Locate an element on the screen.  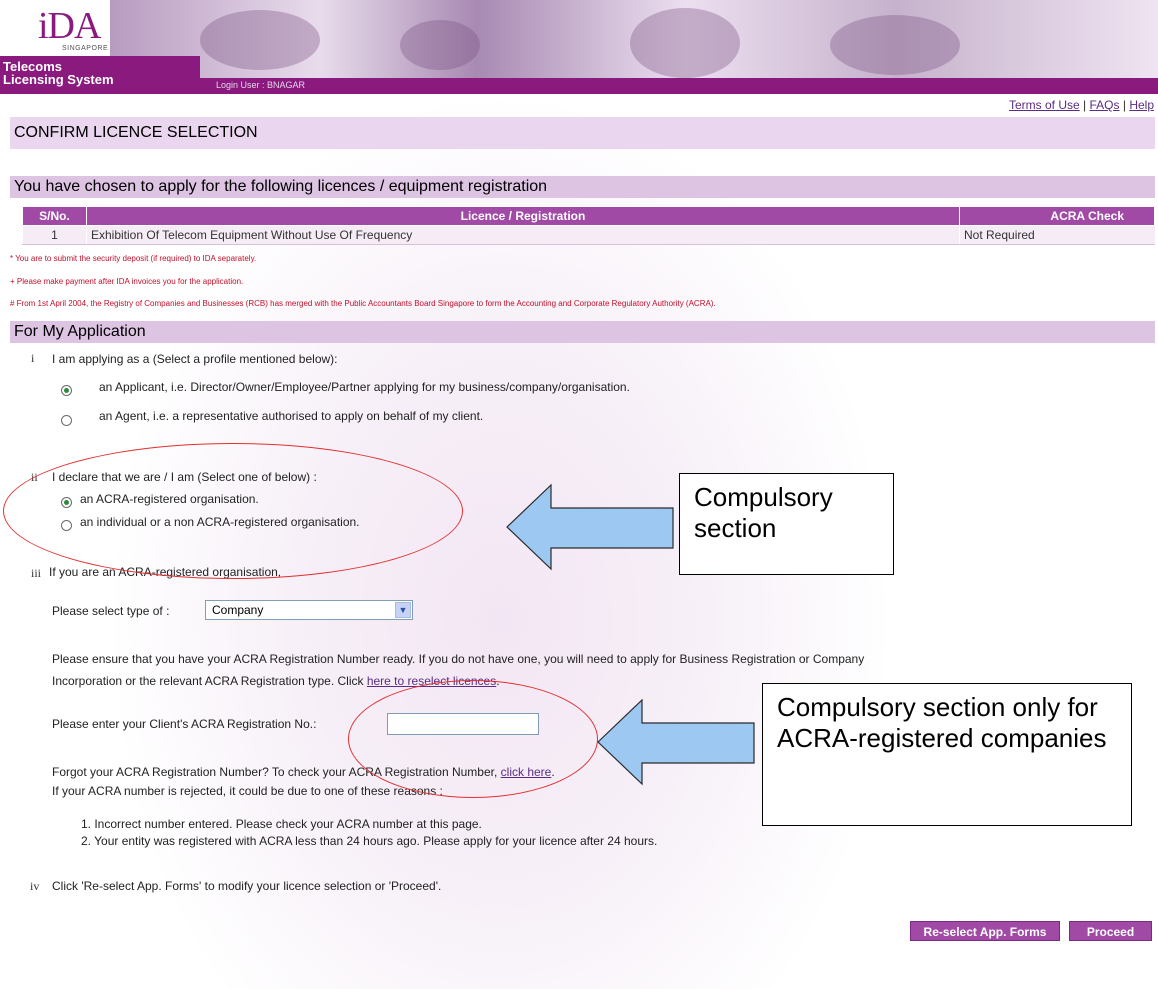
system-name-line2: Licensing System is located at coordinates (58, 79).